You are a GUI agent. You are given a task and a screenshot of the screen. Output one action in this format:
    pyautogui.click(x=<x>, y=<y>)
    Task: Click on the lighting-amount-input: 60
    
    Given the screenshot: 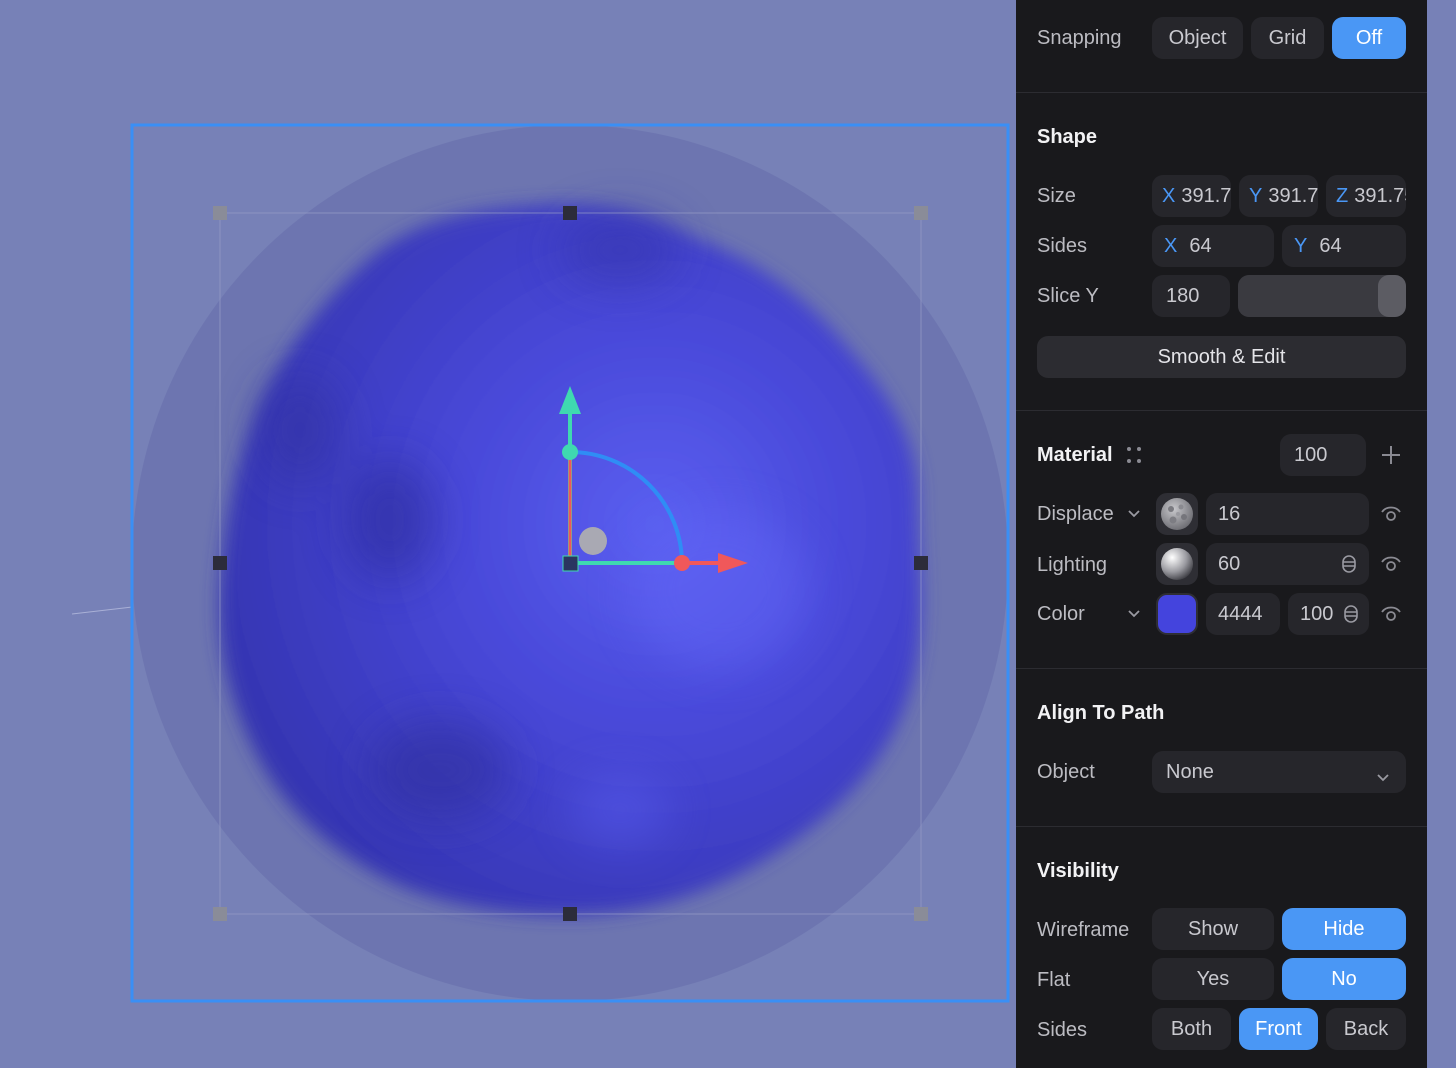 What is the action you would take?
    pyautogui.click(x=1287, y=564)
    